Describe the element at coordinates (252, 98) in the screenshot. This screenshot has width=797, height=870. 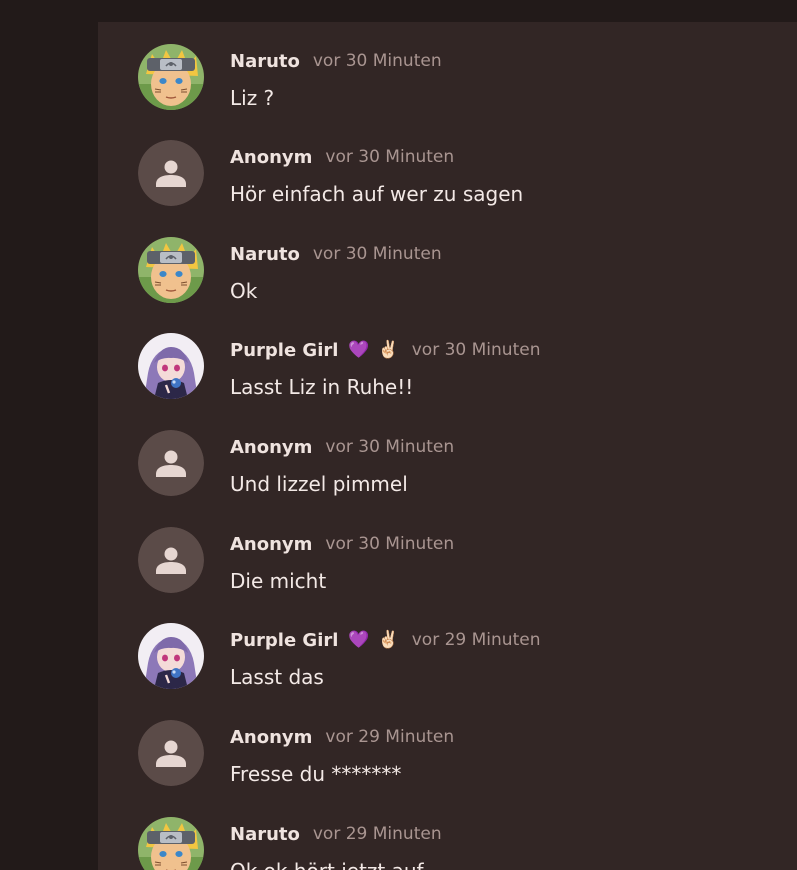
I see `message-text: Liz ?` at that location.